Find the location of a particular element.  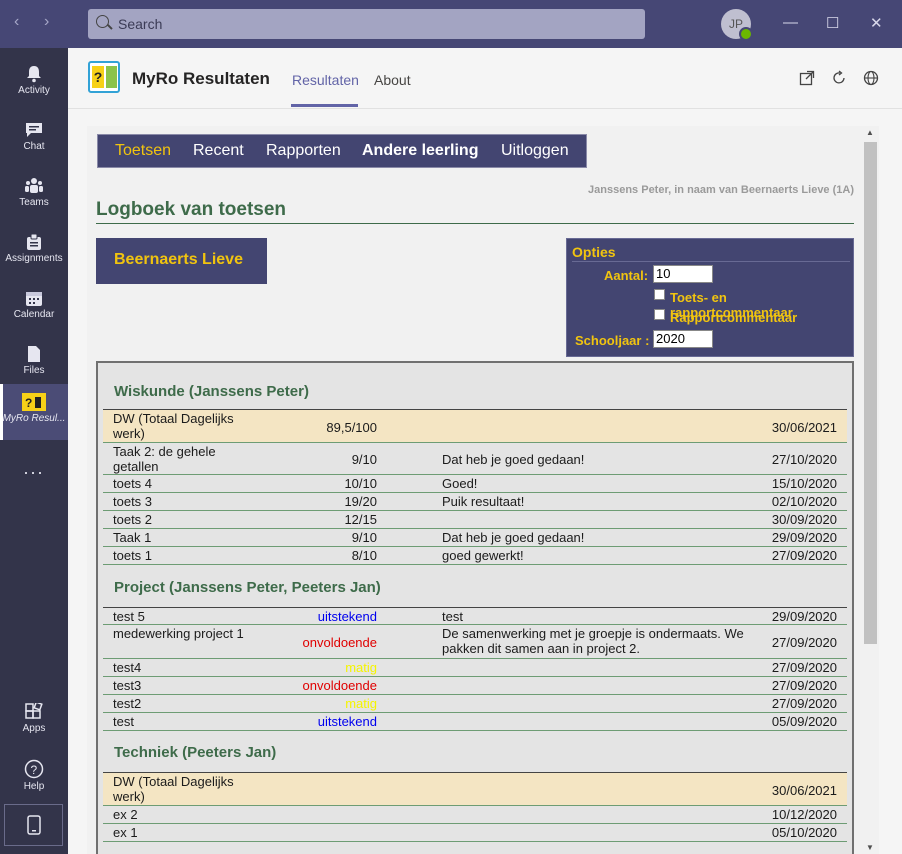

refresh-icon is located at coordinates (839, 78).